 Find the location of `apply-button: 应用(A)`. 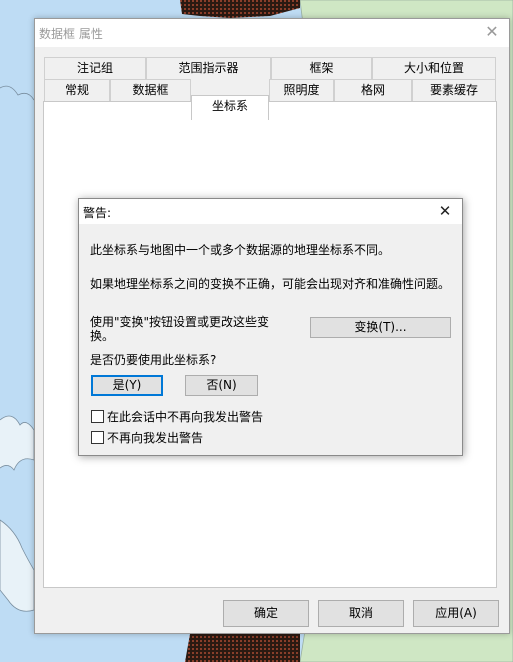

apply-button: 应用(A) is located at coordinates (456, 613).